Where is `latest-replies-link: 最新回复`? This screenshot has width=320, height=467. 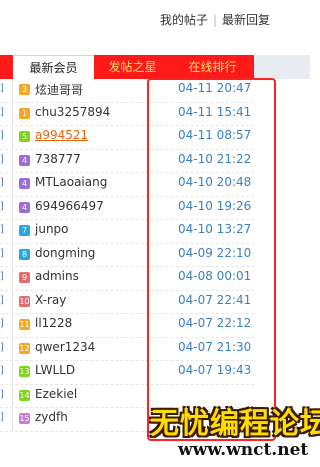 latest-replies-link: 最新回复 is located at coordinates (246, 20).